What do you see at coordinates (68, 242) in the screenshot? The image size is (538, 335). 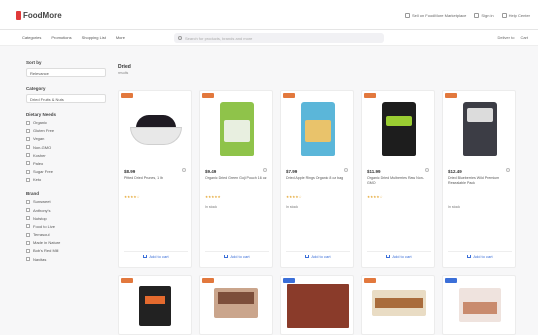 I see `brand-option: Made in Nature` at bounding box center [68, 242].